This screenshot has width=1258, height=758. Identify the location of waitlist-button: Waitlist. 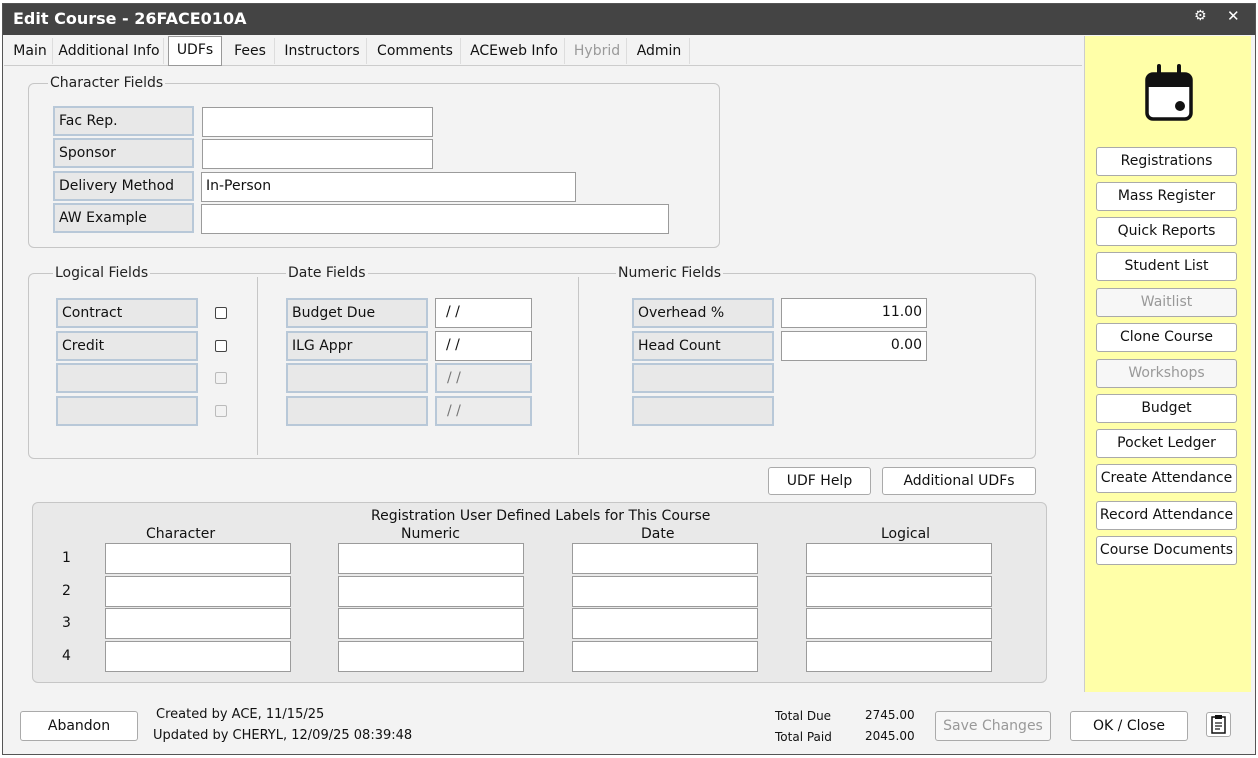
(1166, 302).